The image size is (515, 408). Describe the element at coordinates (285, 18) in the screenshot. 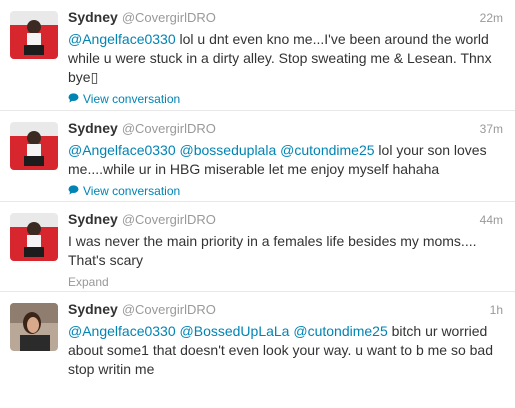

I see `tweet-header: Sydney @CovergirlDRO 22m` at that location.